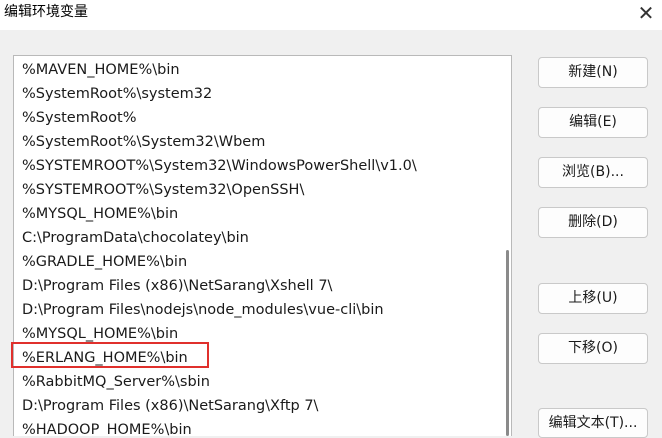 The image size is (662, 438). What do you see at coordinates (593, 298) in the screenshot?
I see `move-up-button: 上移(U)` at bounding box center [593, 298].